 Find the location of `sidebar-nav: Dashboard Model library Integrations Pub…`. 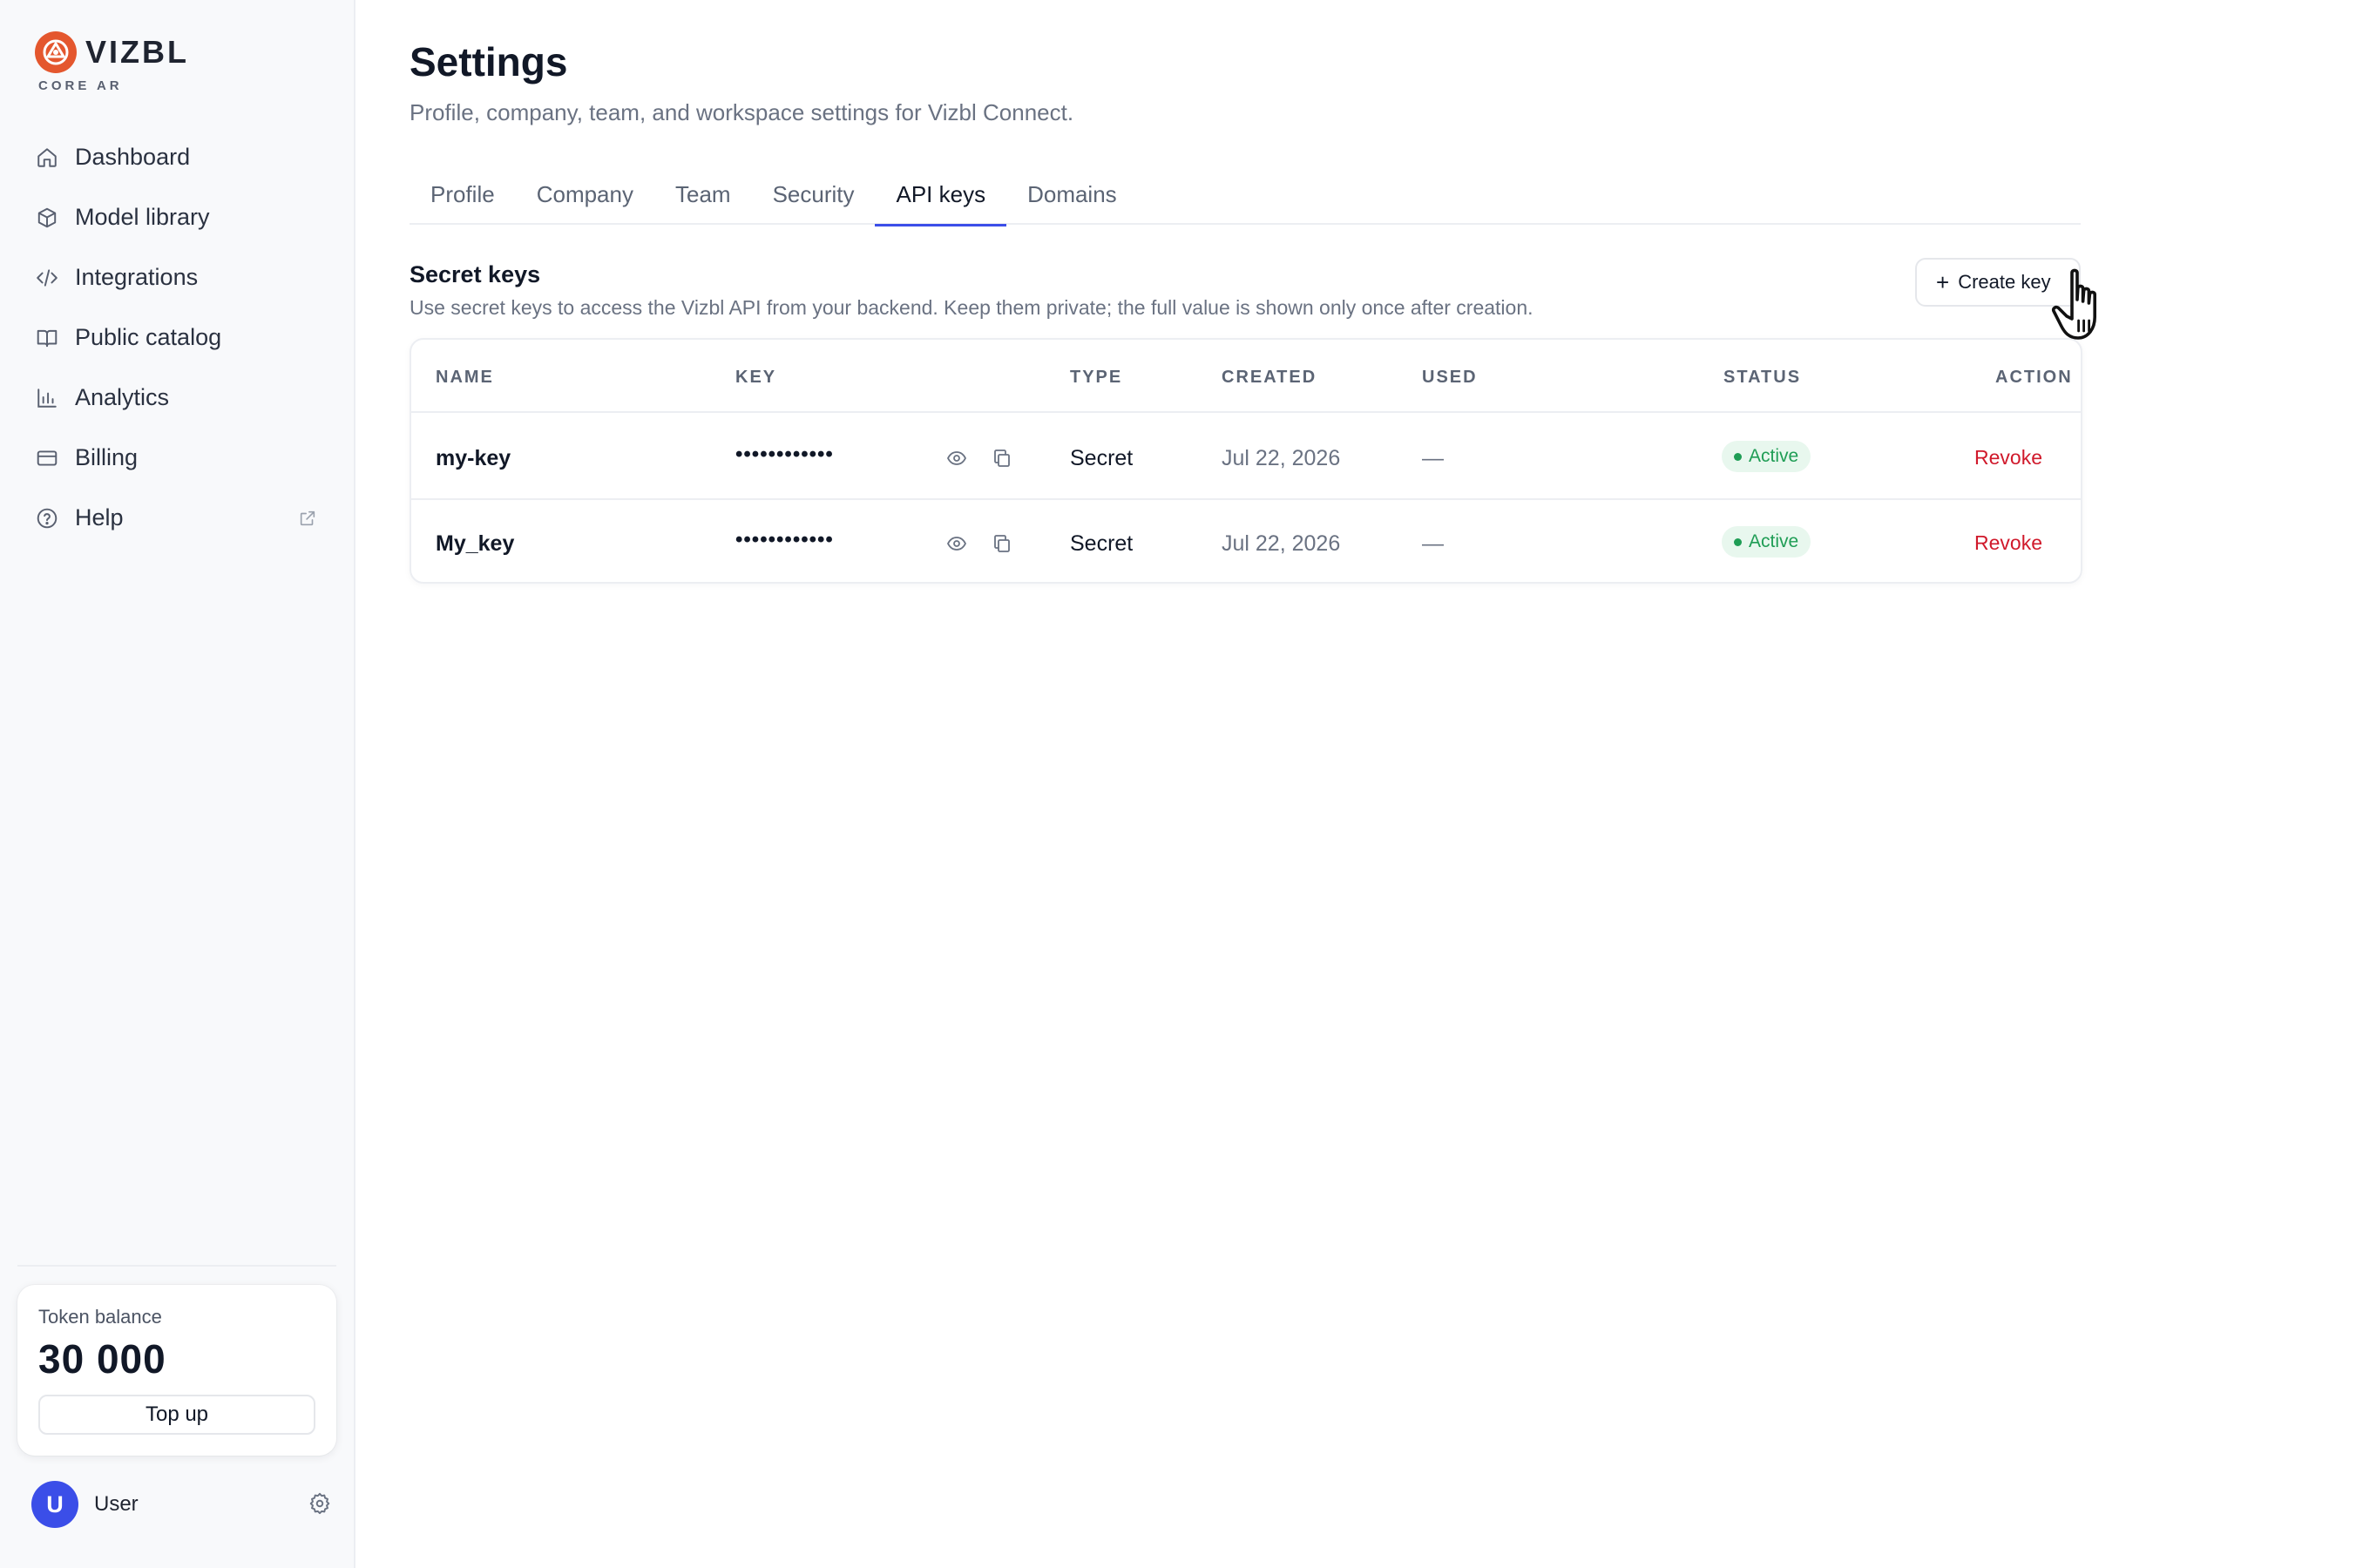

sidebar-nav: Dashboard Model library Integrations Pub… is located at coordinates (177, 337).